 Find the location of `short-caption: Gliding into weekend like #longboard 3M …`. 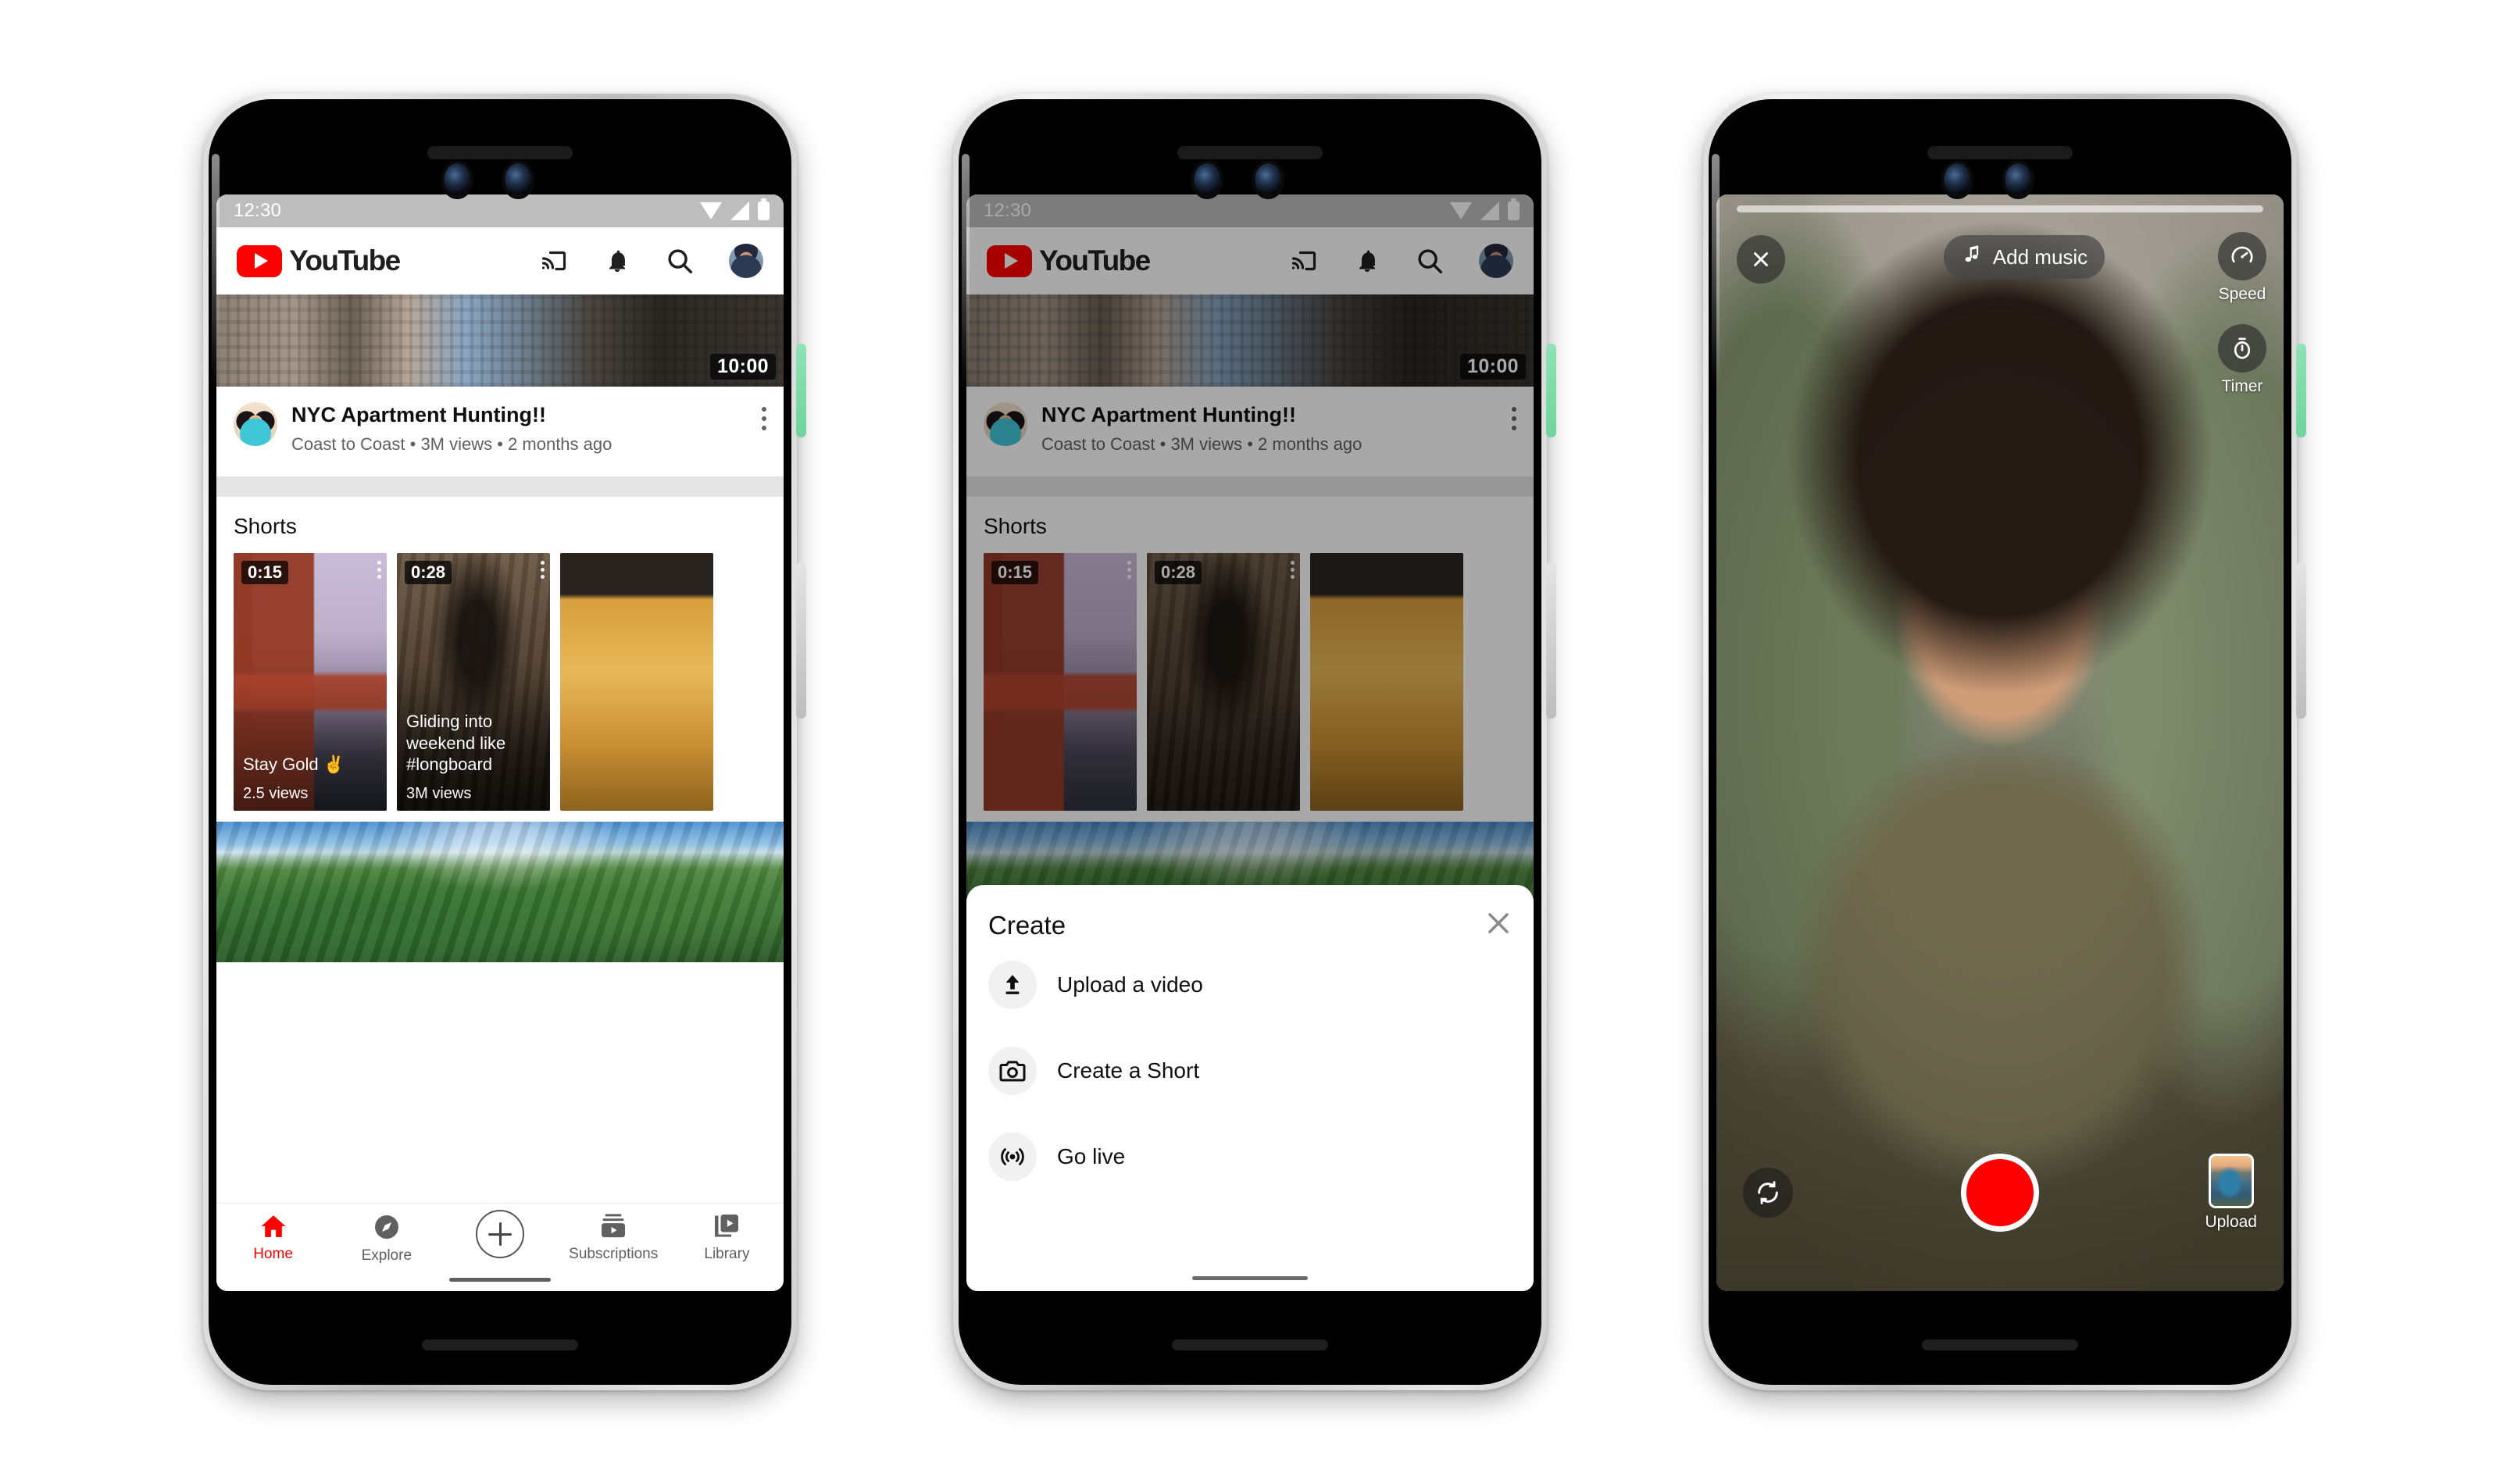

short-caption: Gliding into weekend like #longboard 3M … is located at coordinates (474, 761).